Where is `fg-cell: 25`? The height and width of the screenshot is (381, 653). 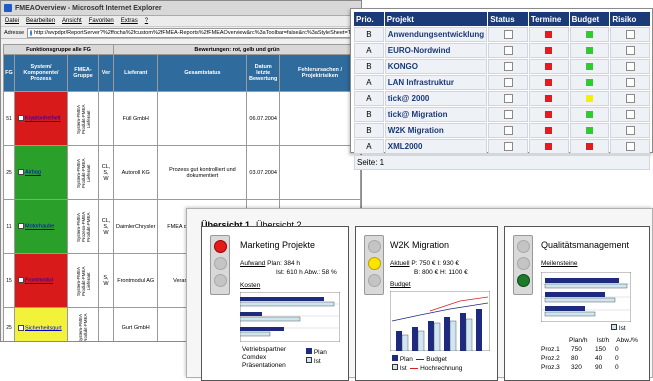 fg-cell: 25 is located at coordinates (9, 324).